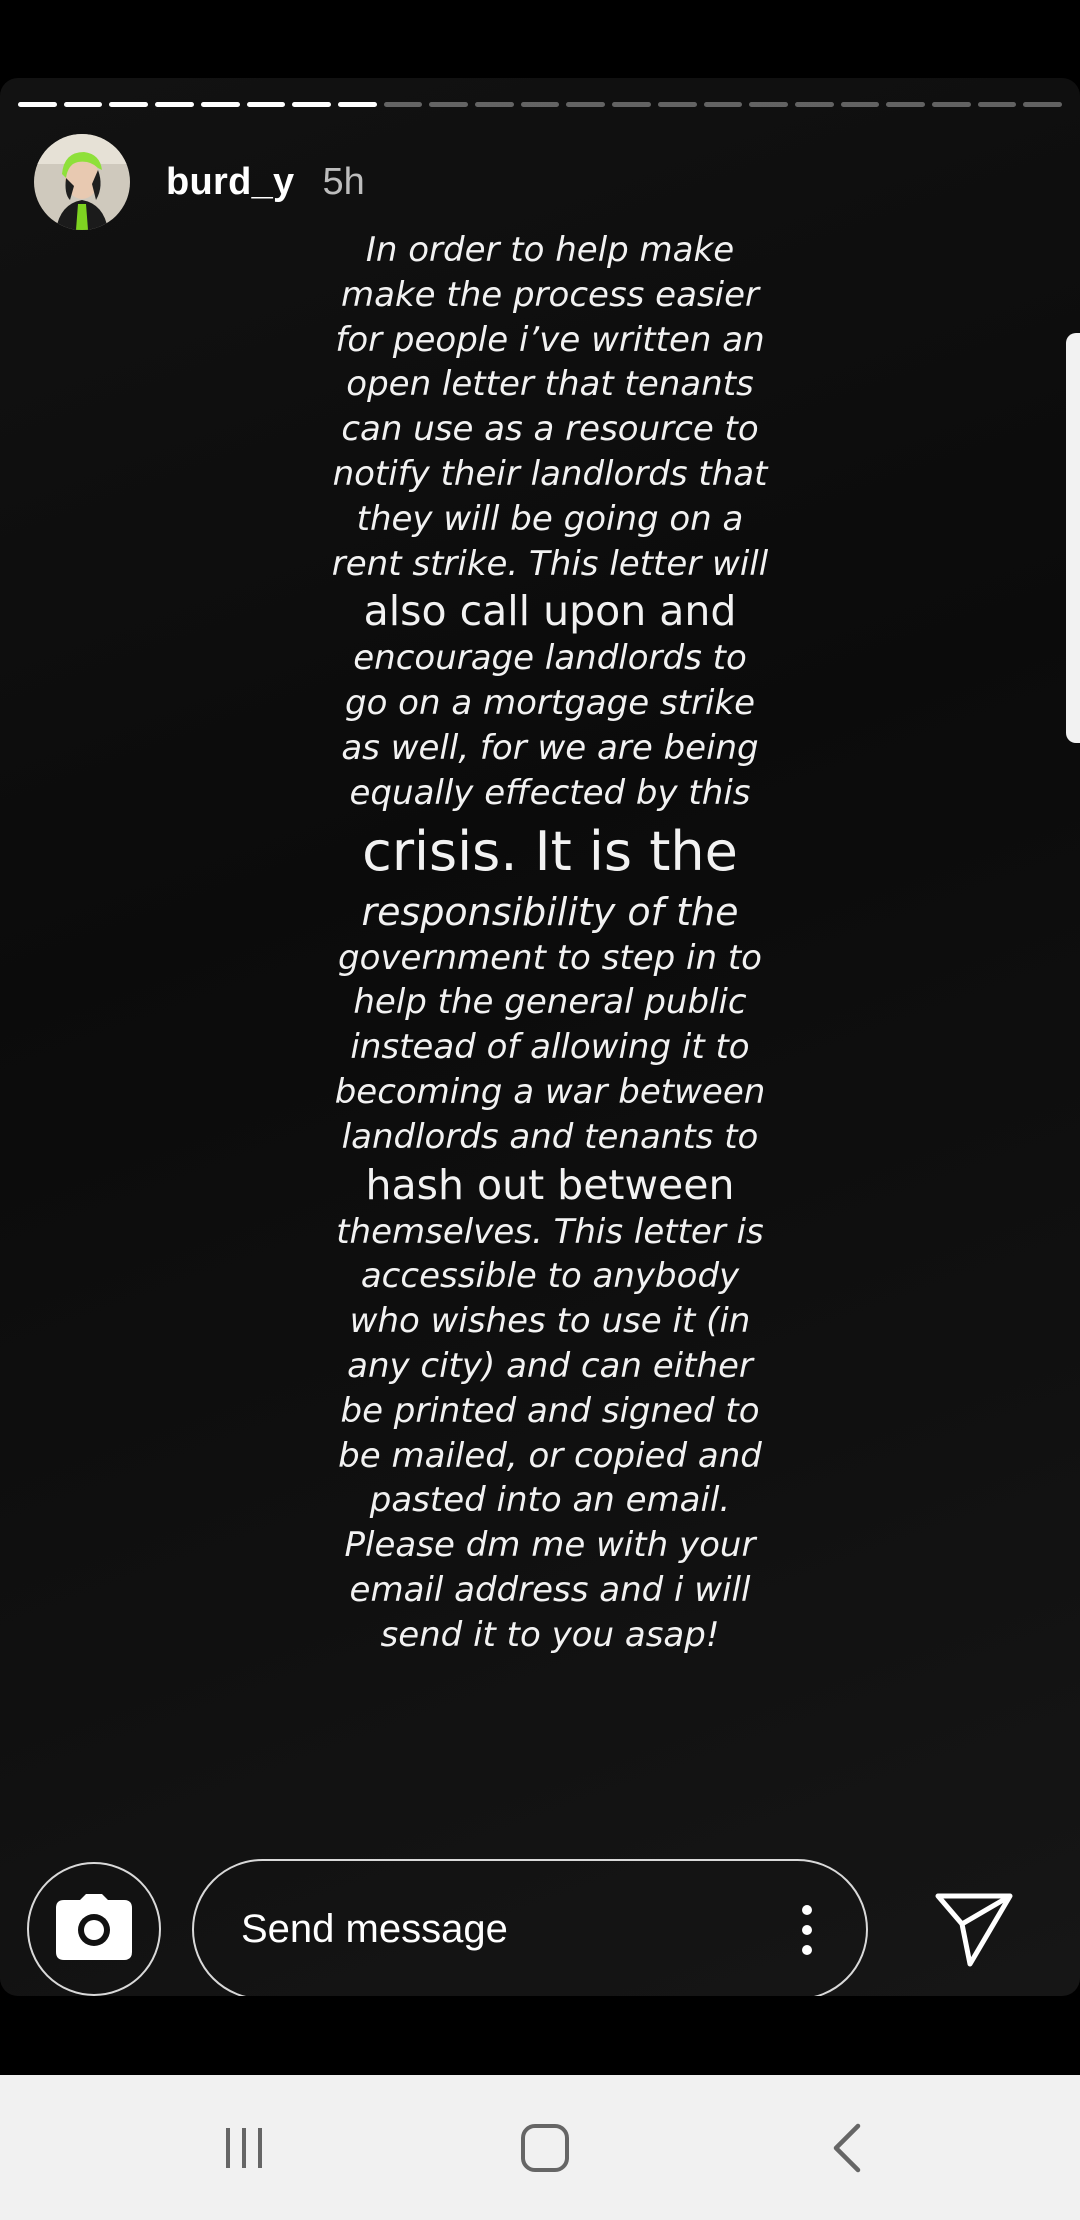 This screenshot has height=2220, width=1080. What do you see at coordinates (550, 747) in the screenshot?
I see `story-text-line: as well, for we are being` at bounding box center [550, 747].